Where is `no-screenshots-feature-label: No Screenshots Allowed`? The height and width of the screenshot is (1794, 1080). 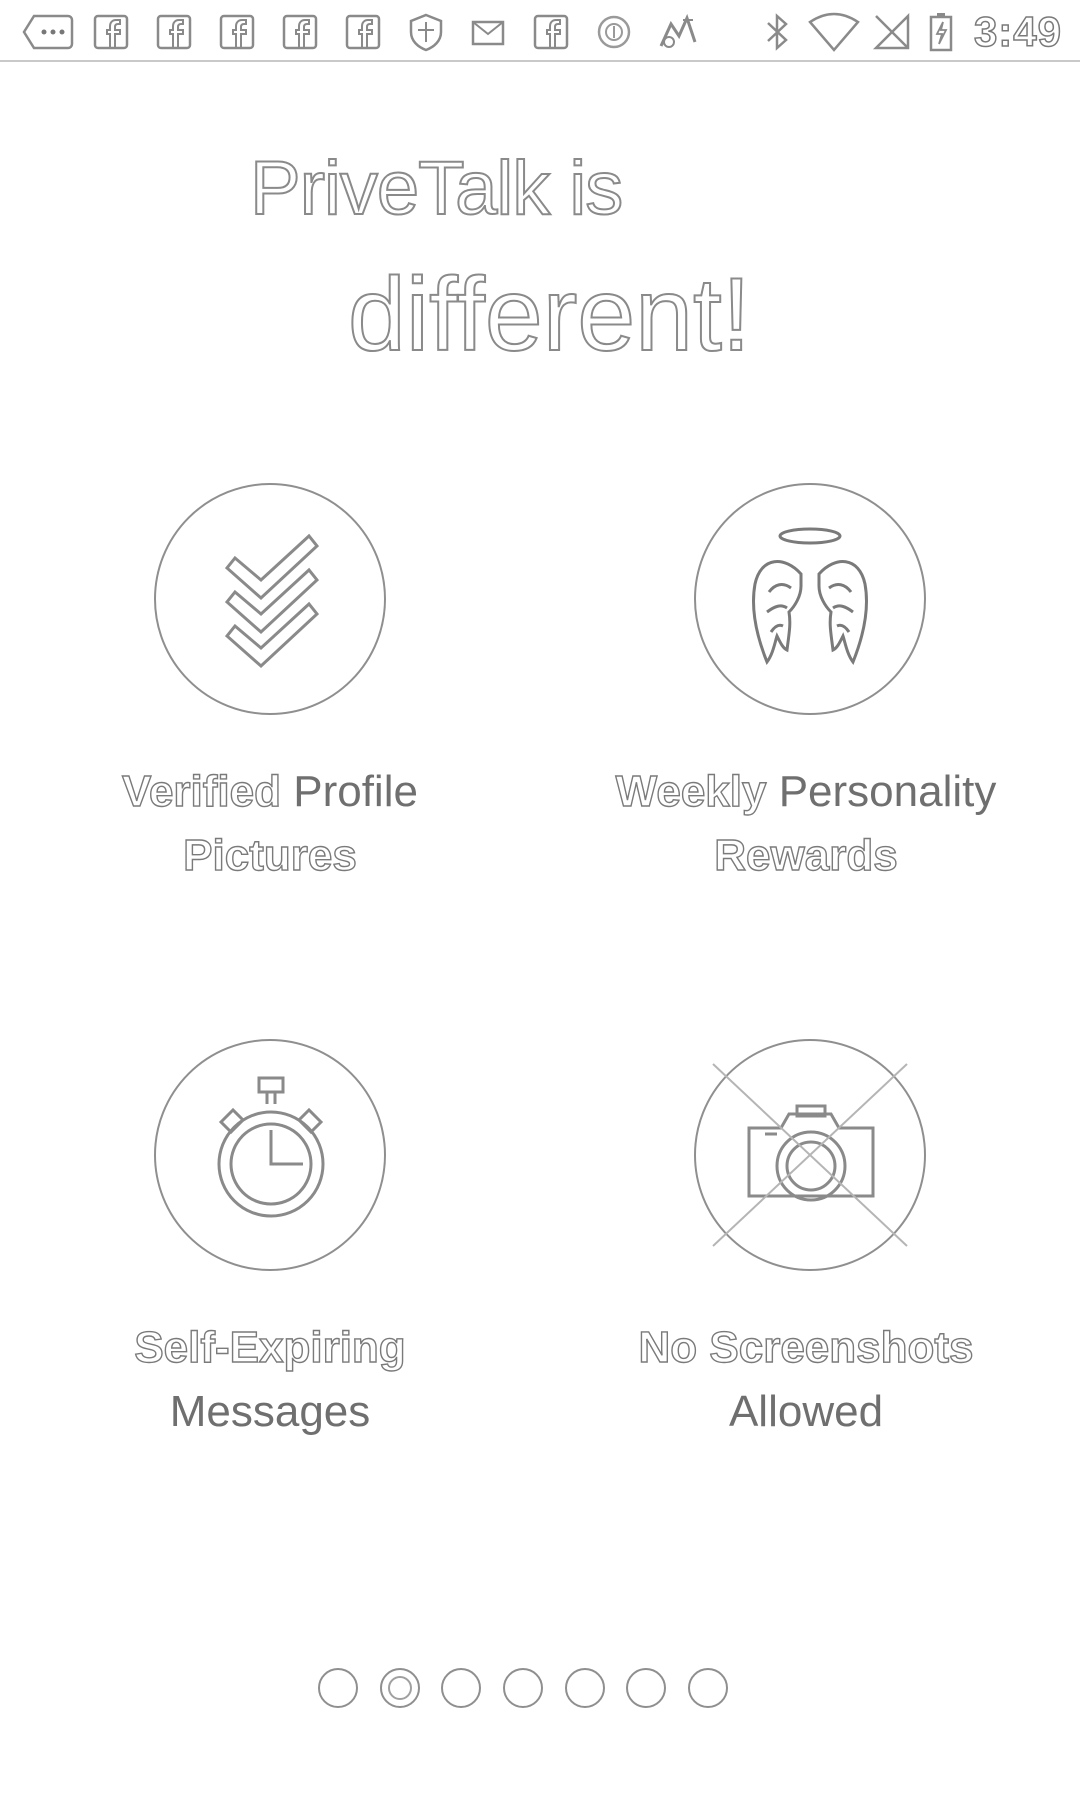 no-screenshots-feature-label: No Screenshots Allowed is located at coordinates (806, 1380).